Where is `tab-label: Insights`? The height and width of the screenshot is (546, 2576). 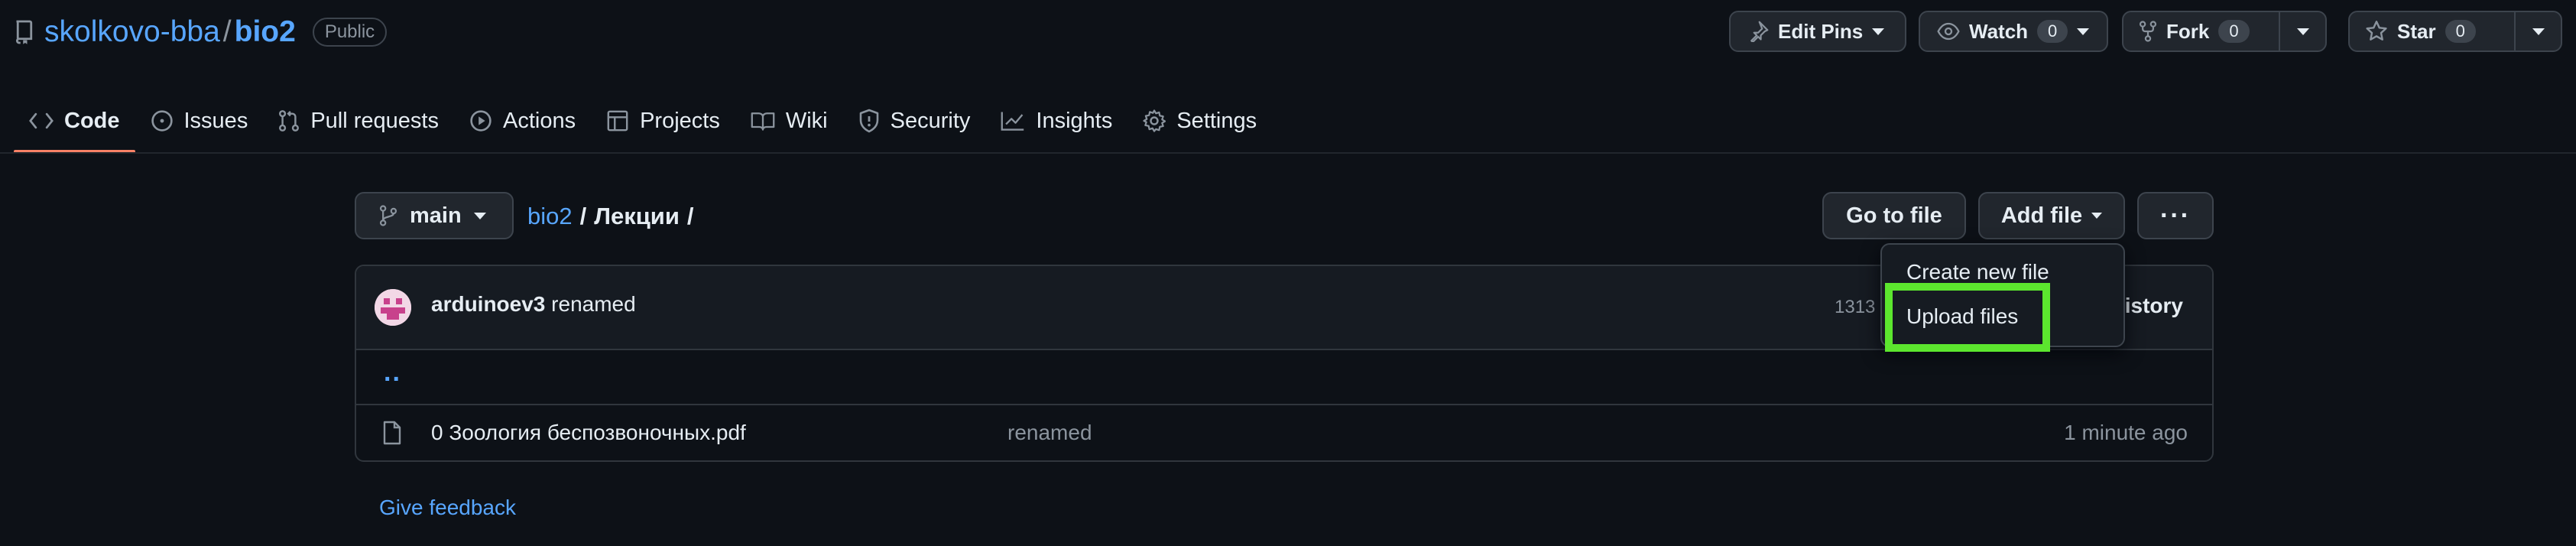
tab-label: Insights is located at coordinates (1074, 120).